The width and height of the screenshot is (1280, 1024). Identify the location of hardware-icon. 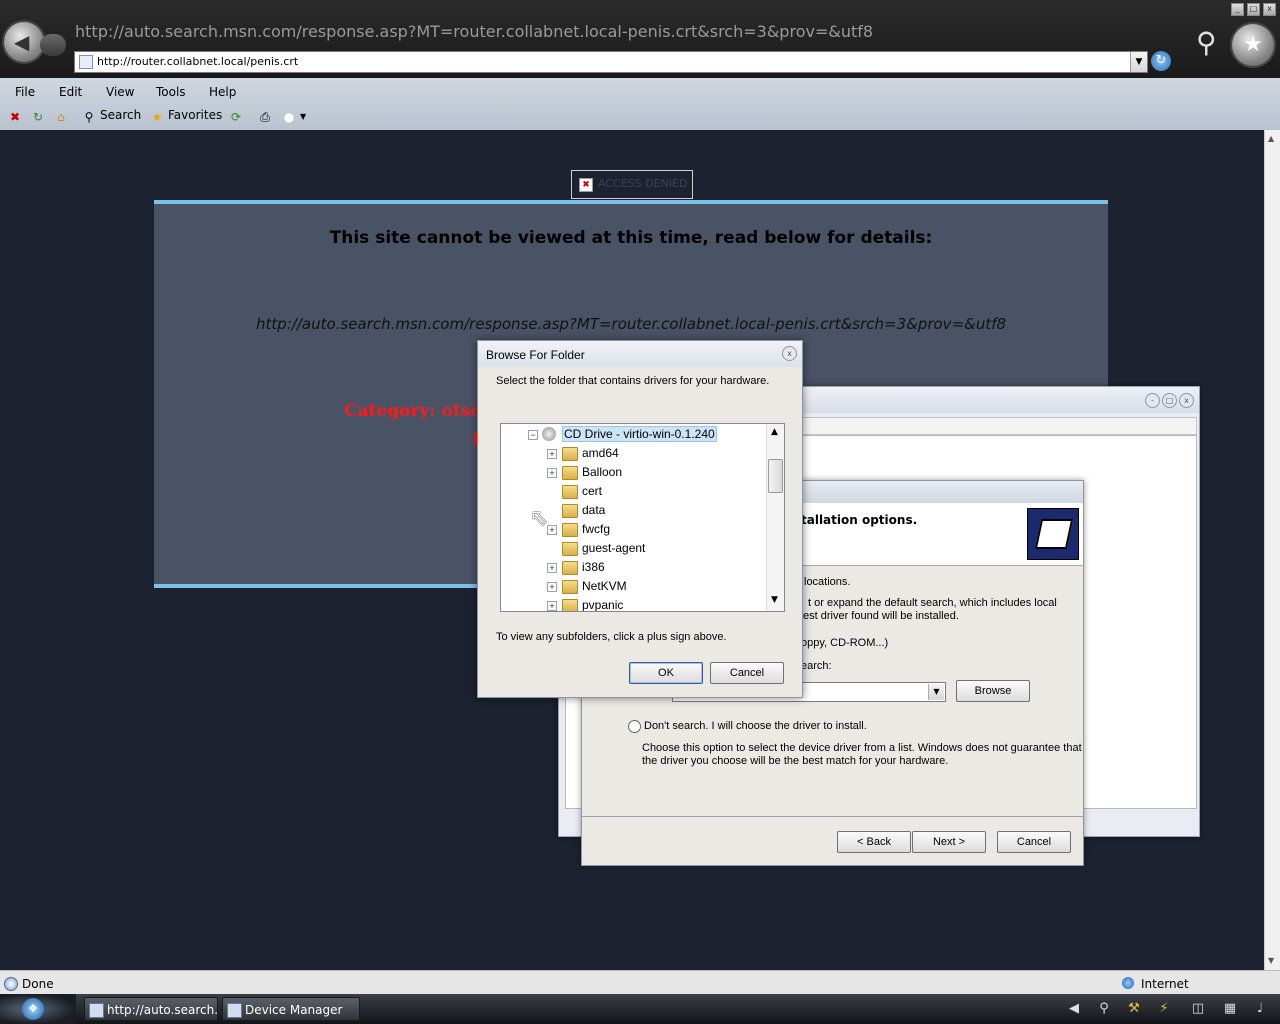
(1053, 534).